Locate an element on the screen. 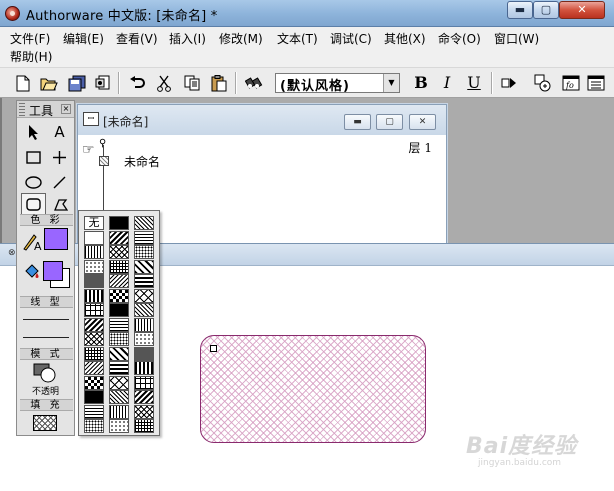 The width and height of the screenshot is (614, 491). fill-pattern-palette: 无 is located at coordinates (119, 323).